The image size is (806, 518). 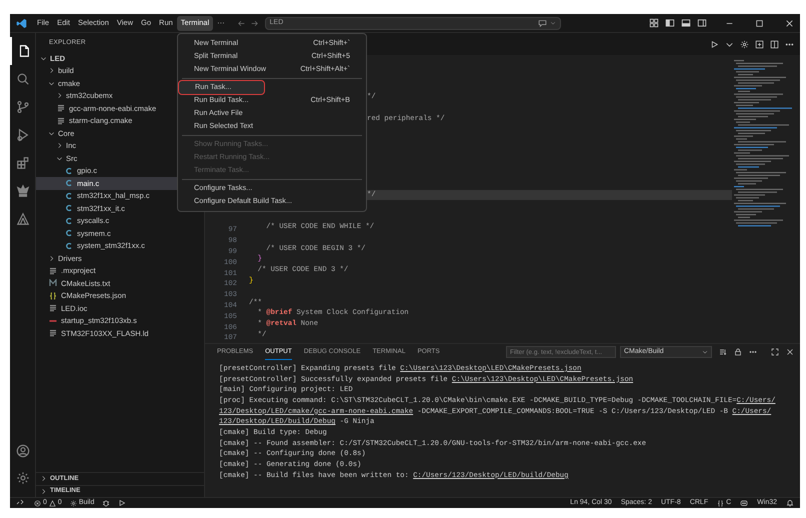 What do you see at coordinates (738, 352) in the screenshot?
I see `lock-icon` at bounding box center [738, 352].